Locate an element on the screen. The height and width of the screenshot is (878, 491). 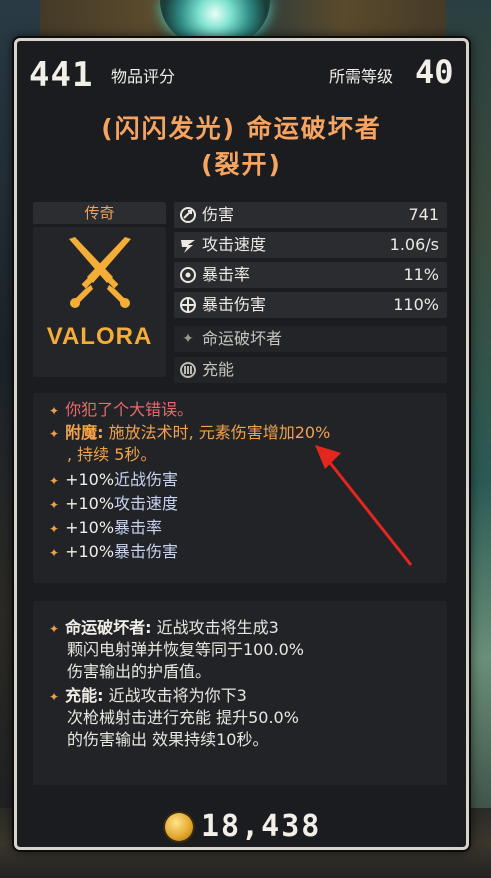
item-title: (闪闪发光) 命运破坏者 (裂开) is located at coordinates (241, 147).